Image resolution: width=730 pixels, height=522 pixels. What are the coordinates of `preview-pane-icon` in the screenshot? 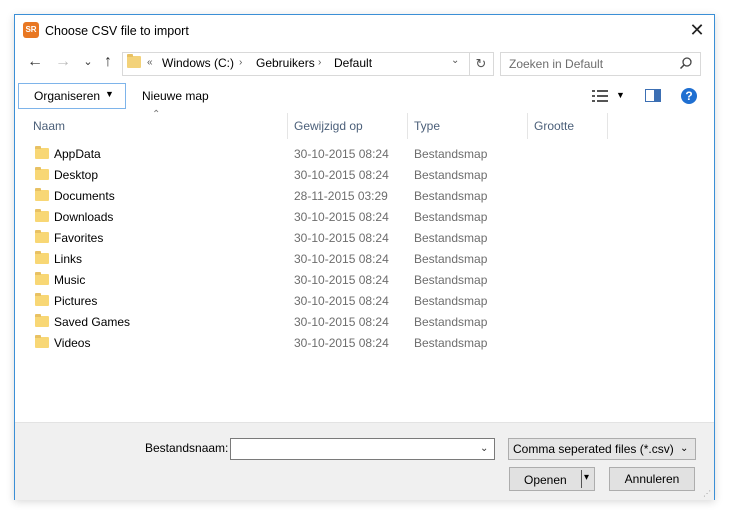 It's located at (653, 95).